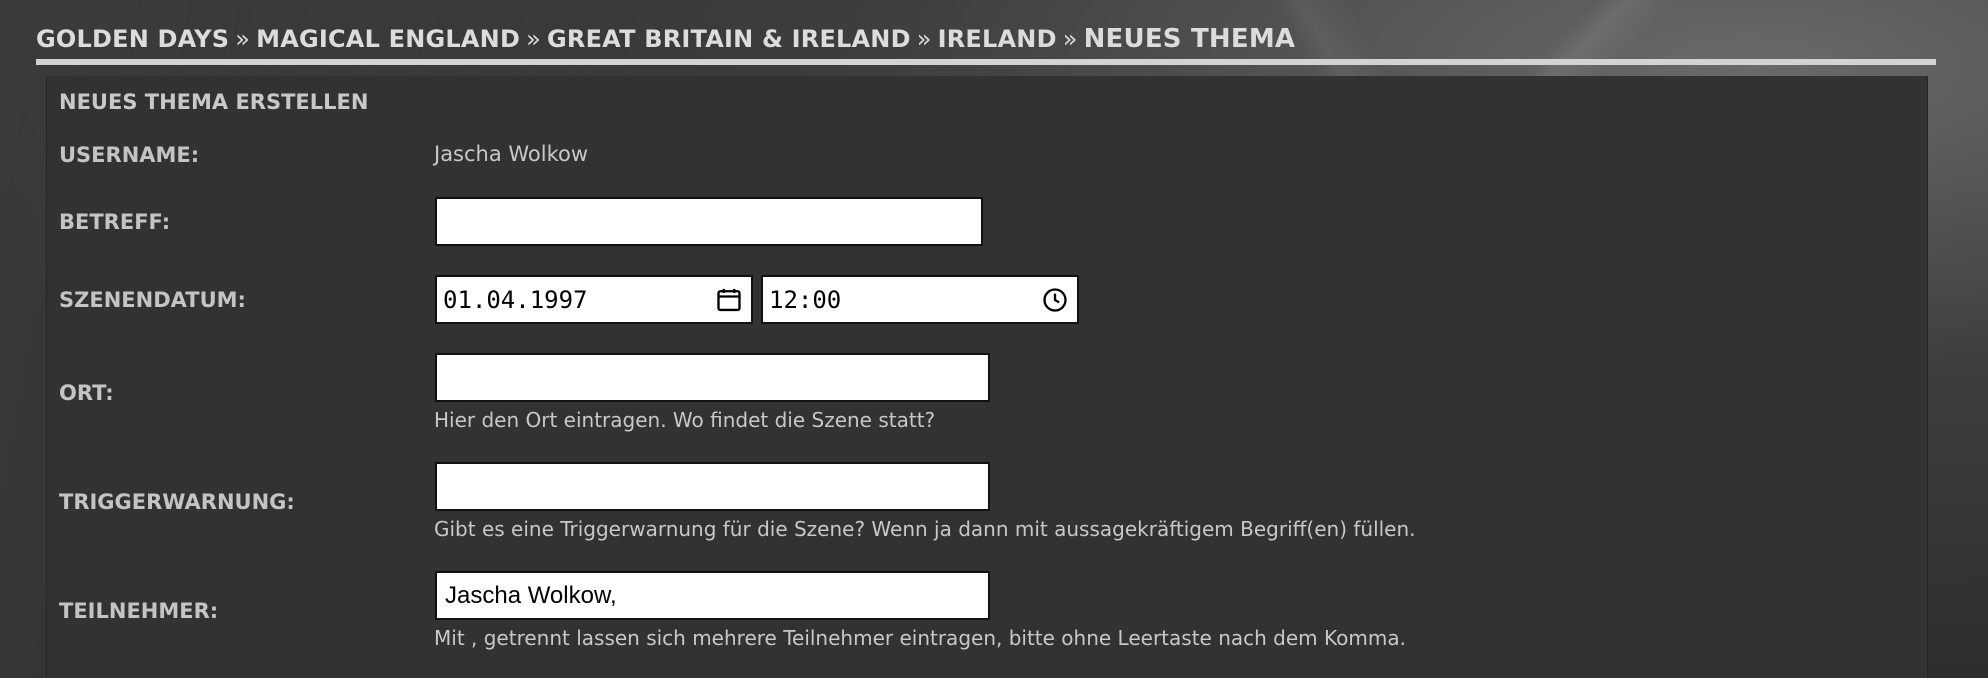 This screenshot has width=1988, height=678. I want to click on scene-date-input: 01.04.1997, so click(594, 299).